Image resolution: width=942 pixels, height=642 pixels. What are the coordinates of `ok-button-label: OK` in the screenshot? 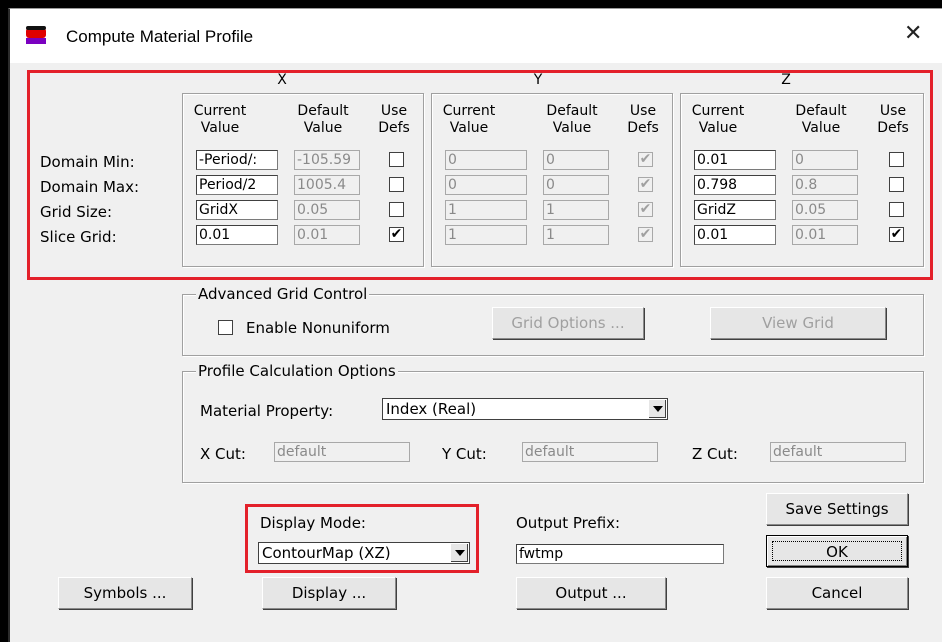 It's located at (837, 551).